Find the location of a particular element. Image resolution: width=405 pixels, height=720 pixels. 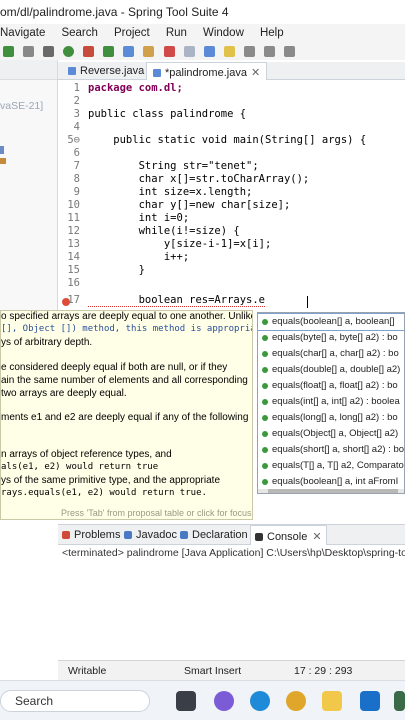

debug-icon is located at coordinates (49, 51).